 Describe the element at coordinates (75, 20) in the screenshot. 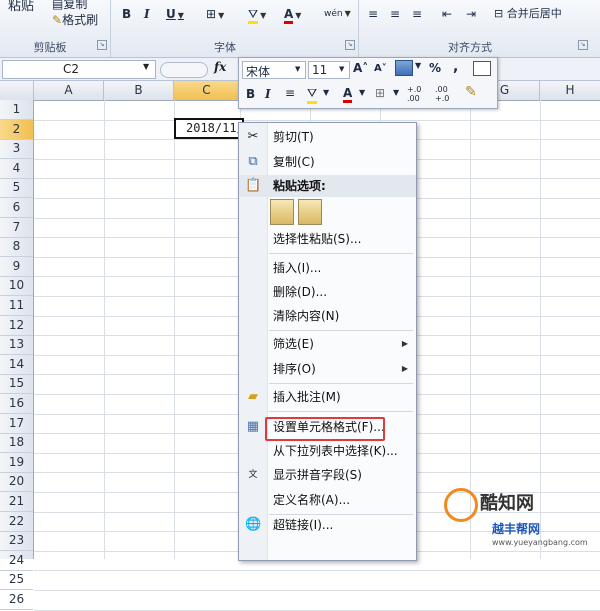

I see `format-painter-button: ✎格式刷` at that location.